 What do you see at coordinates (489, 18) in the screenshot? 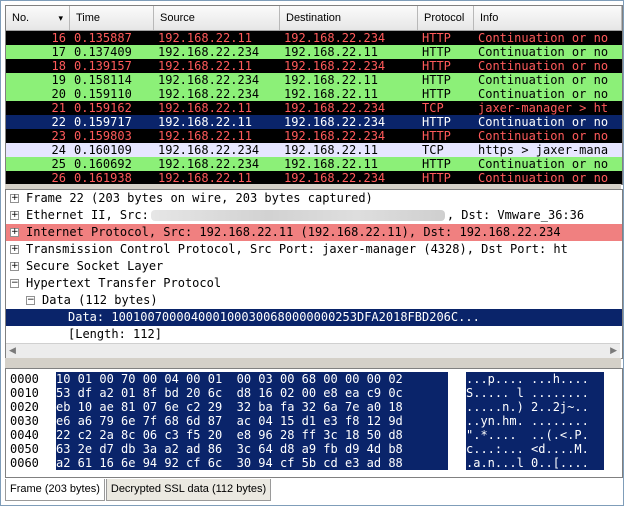
I see `column-header-label: Info` at bounding box center [489, 18].